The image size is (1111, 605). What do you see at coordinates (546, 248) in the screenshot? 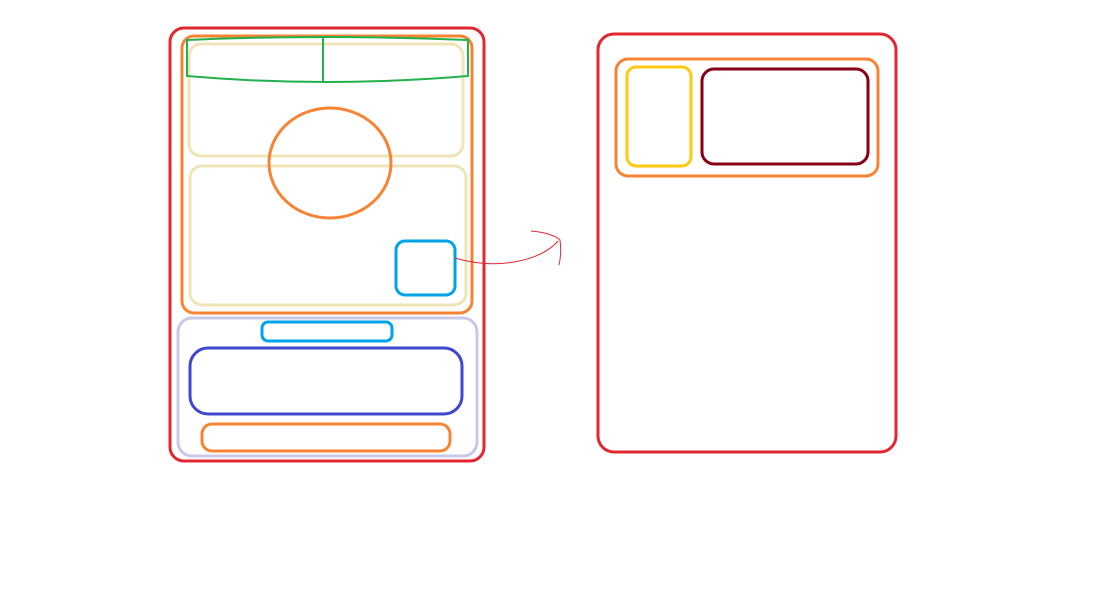
I see `connector-arrowhead` at bounding box center [546, 248].